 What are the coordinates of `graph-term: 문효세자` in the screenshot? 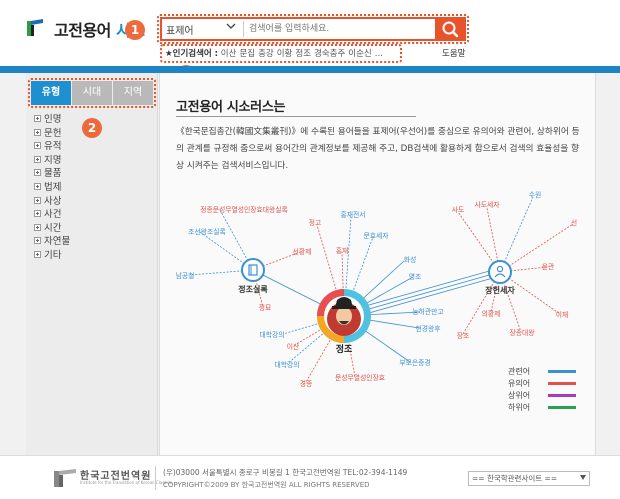 It's located at (376, 235).